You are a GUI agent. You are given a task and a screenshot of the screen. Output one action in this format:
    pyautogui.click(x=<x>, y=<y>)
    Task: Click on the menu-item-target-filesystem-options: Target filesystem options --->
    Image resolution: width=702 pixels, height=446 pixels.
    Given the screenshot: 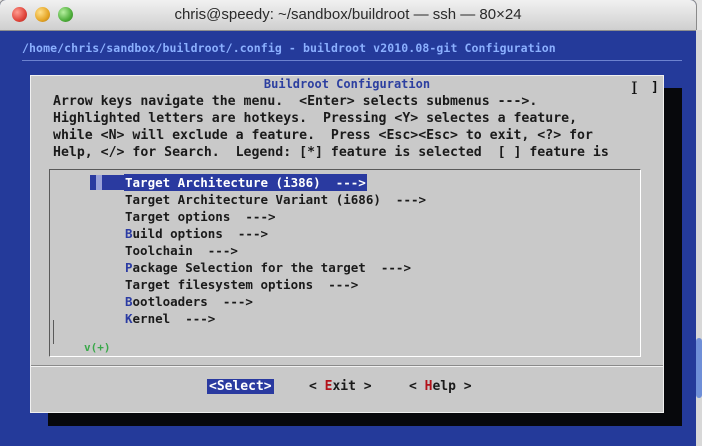 What is the action you would take?
    pyautogui.click(x=345, y=284)
    